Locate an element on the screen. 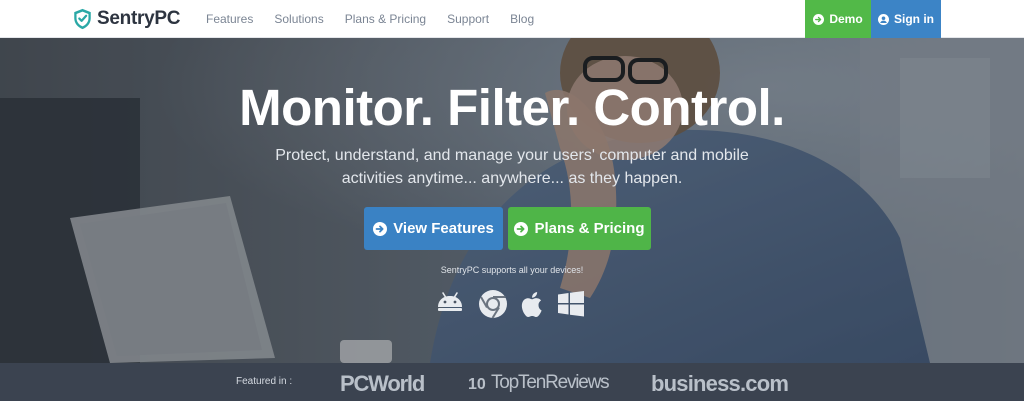  brand-logo: SentryPC is located at coordinates (126, 19).